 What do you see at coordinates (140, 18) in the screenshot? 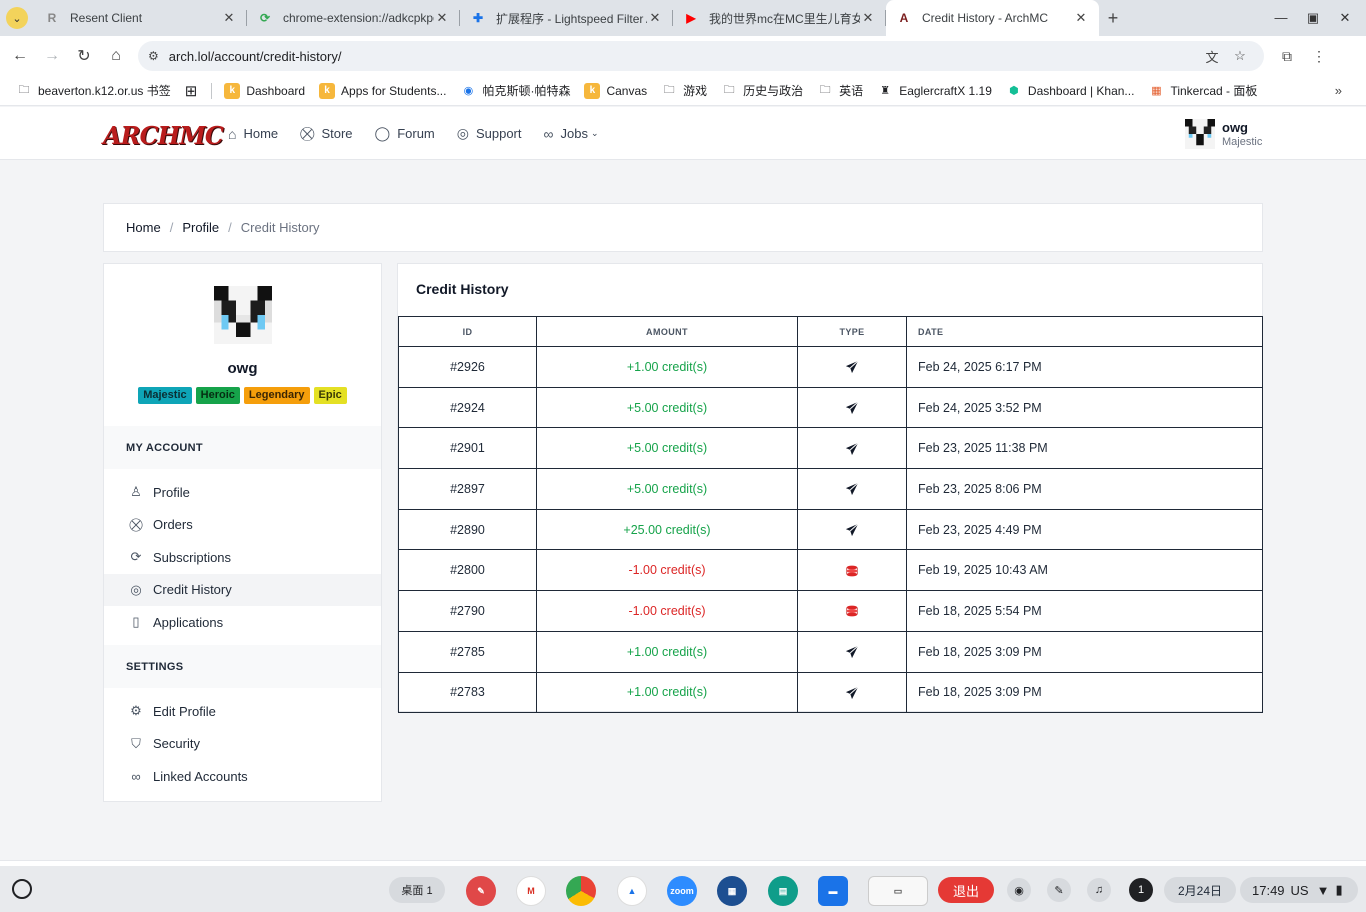
I see `browser-tab: R Resent Client ✕` at bounding box center [140, 18].